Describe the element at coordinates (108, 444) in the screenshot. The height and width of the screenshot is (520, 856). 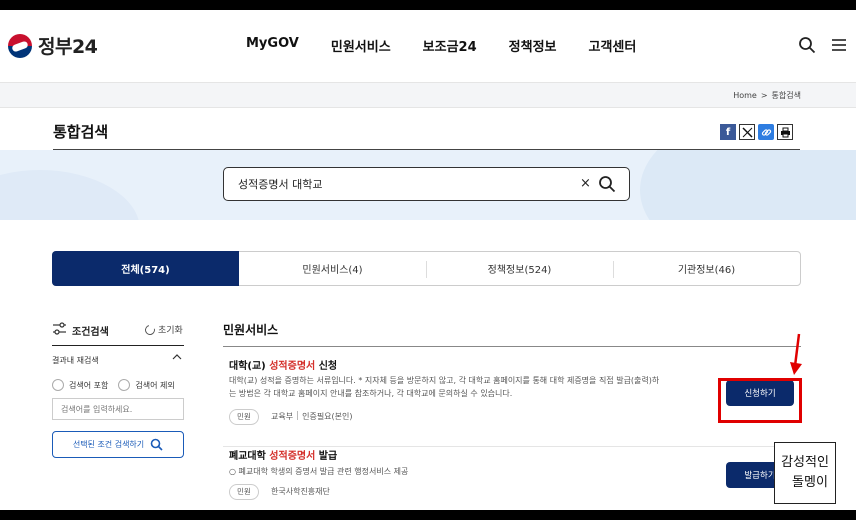
I see `apply-filter-label: 선택된 조건 검색하기` at that location.